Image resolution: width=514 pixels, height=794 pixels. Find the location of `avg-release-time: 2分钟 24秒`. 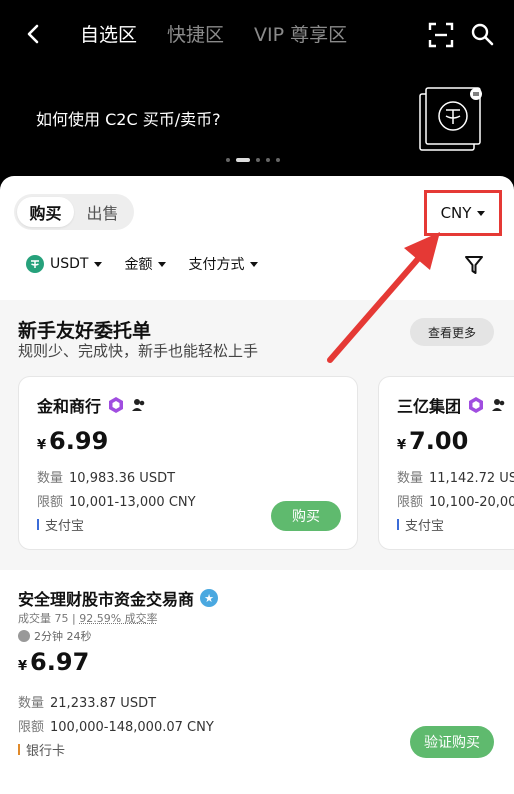

avg-release-time: 2分钟 24秒 is located at coordinates (55, 636).